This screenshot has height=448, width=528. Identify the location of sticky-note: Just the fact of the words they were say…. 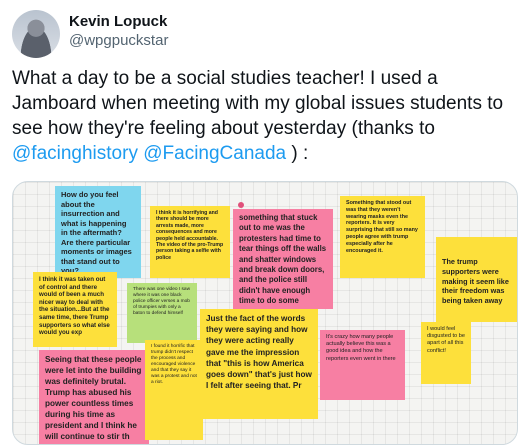
(259, 364).